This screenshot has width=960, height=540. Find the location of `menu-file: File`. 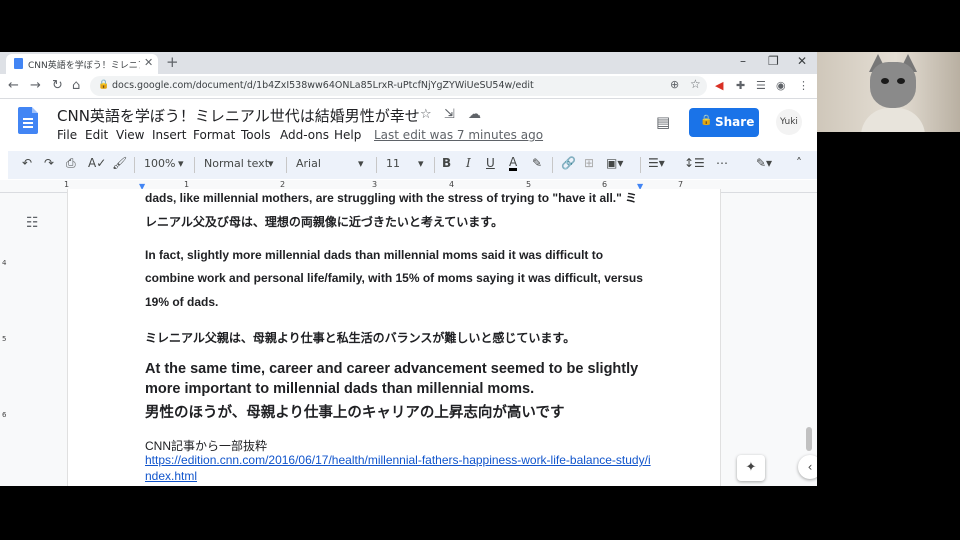

menu-file: File is located at coordinates (67, 135).